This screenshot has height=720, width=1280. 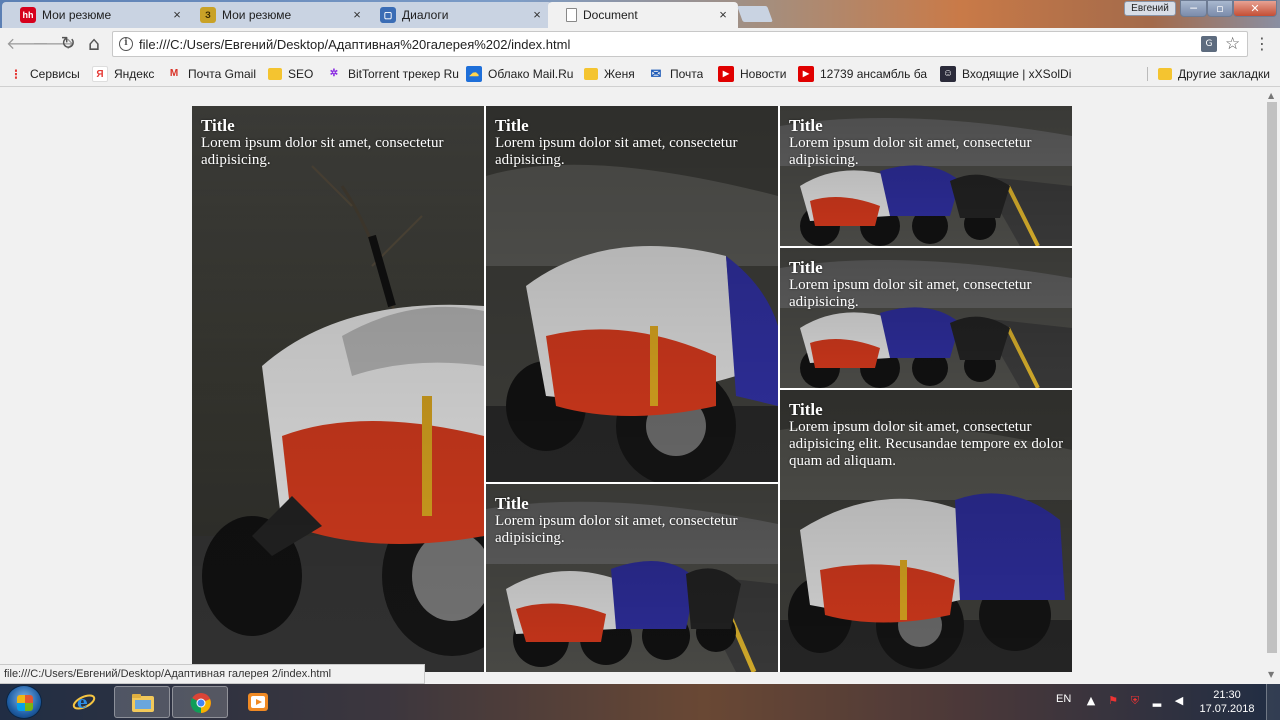 What do you see at coordinates (94, 44) in the screenshot?
I see `home-icon: ⌂` at bounding box center [94, 44].